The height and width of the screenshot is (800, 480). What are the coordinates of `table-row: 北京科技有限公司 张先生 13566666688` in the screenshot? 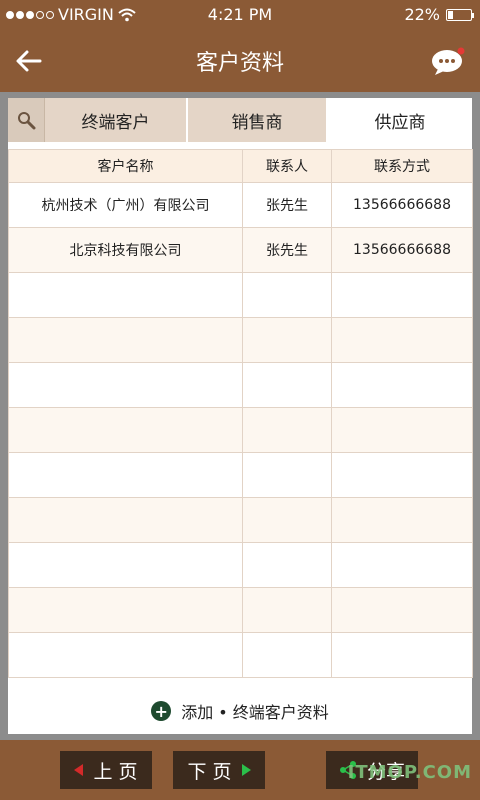 It's located at (240, 250).